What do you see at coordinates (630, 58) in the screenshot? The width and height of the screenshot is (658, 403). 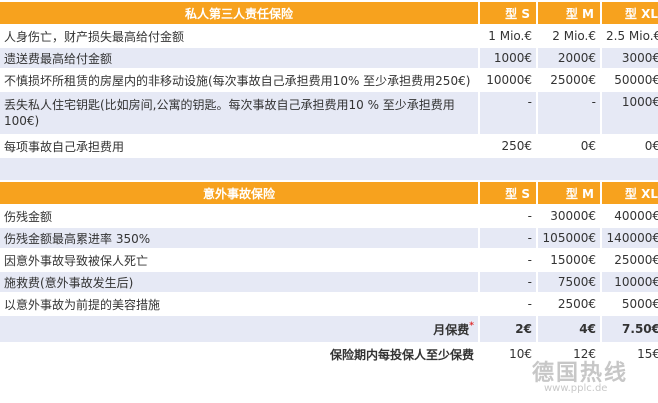 I see `value-xl: 3000€` at bounding box center [630, 58].